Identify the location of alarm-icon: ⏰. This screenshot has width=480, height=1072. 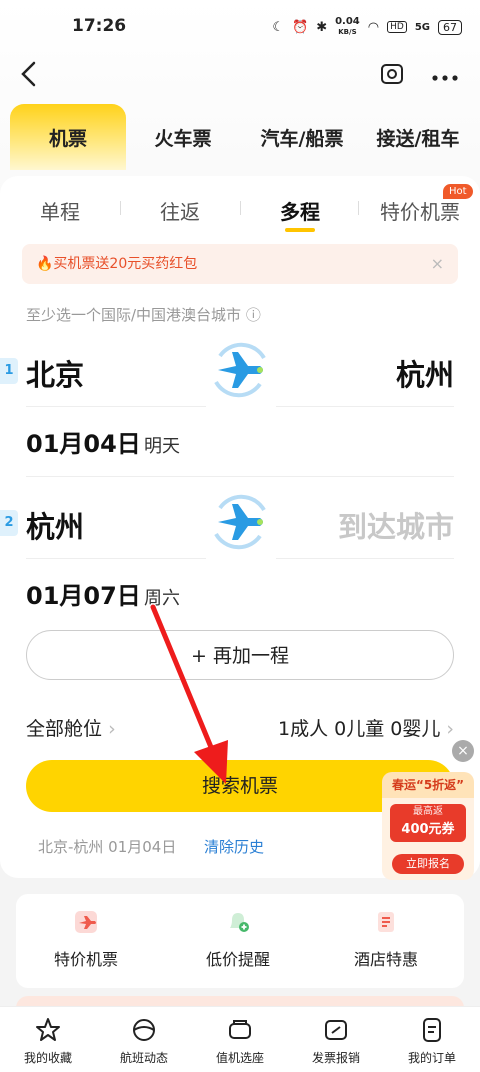
(300, 27).